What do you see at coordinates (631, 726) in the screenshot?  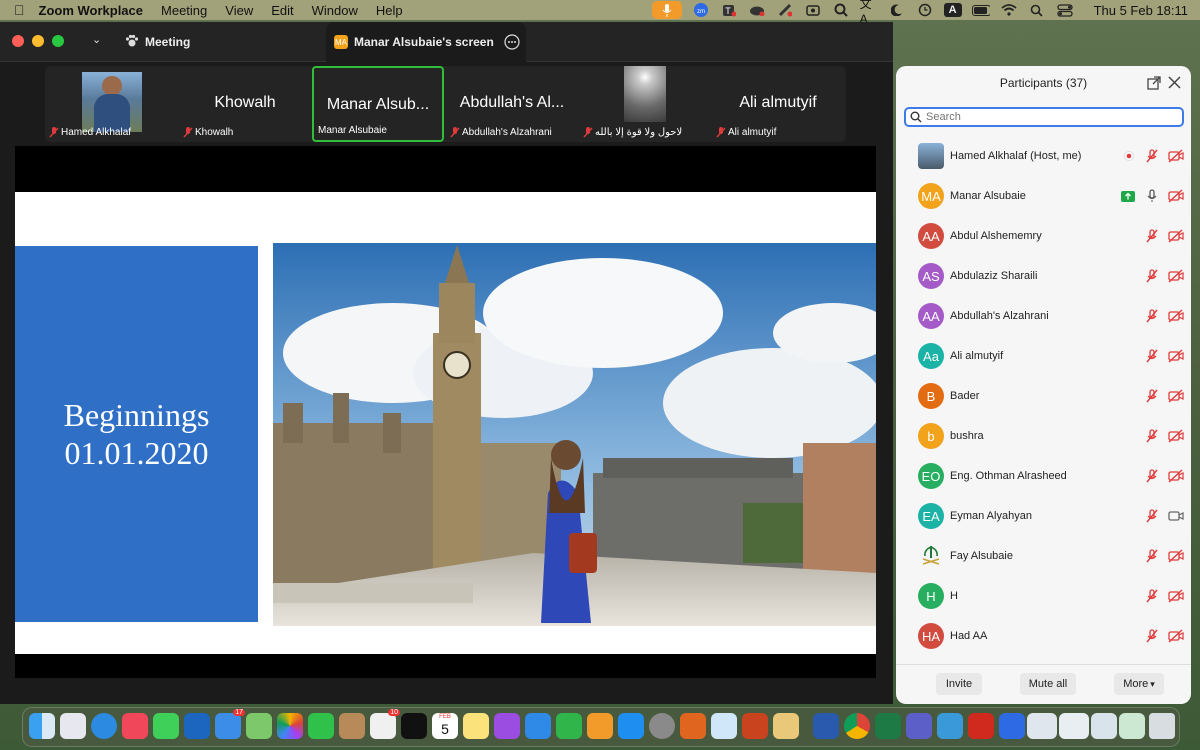 I see `app-store-icon` at bounding box center [631, 726].